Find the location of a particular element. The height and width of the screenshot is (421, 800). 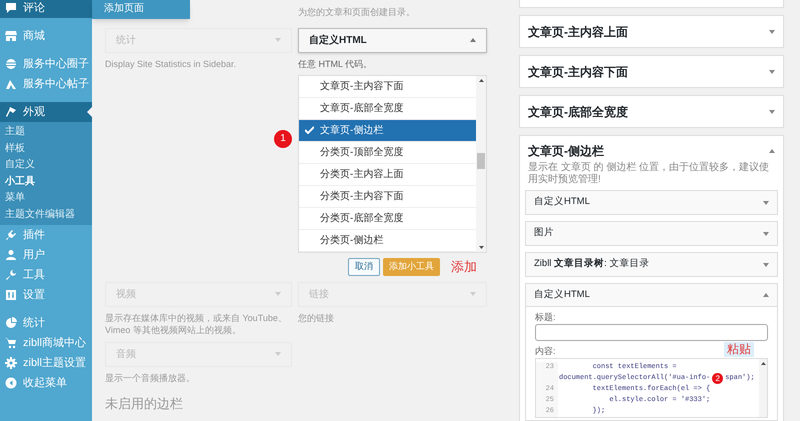

cancel-button: 取消 is located at coordinates (364, 267).